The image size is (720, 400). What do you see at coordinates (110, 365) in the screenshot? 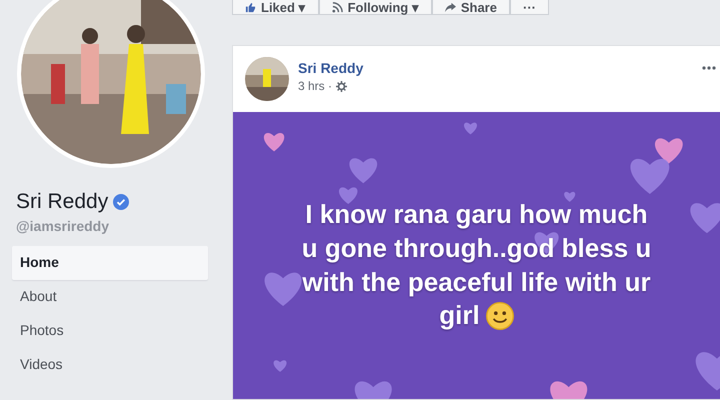
I see `nav-item: Videos` at bounding box center [110, 365].